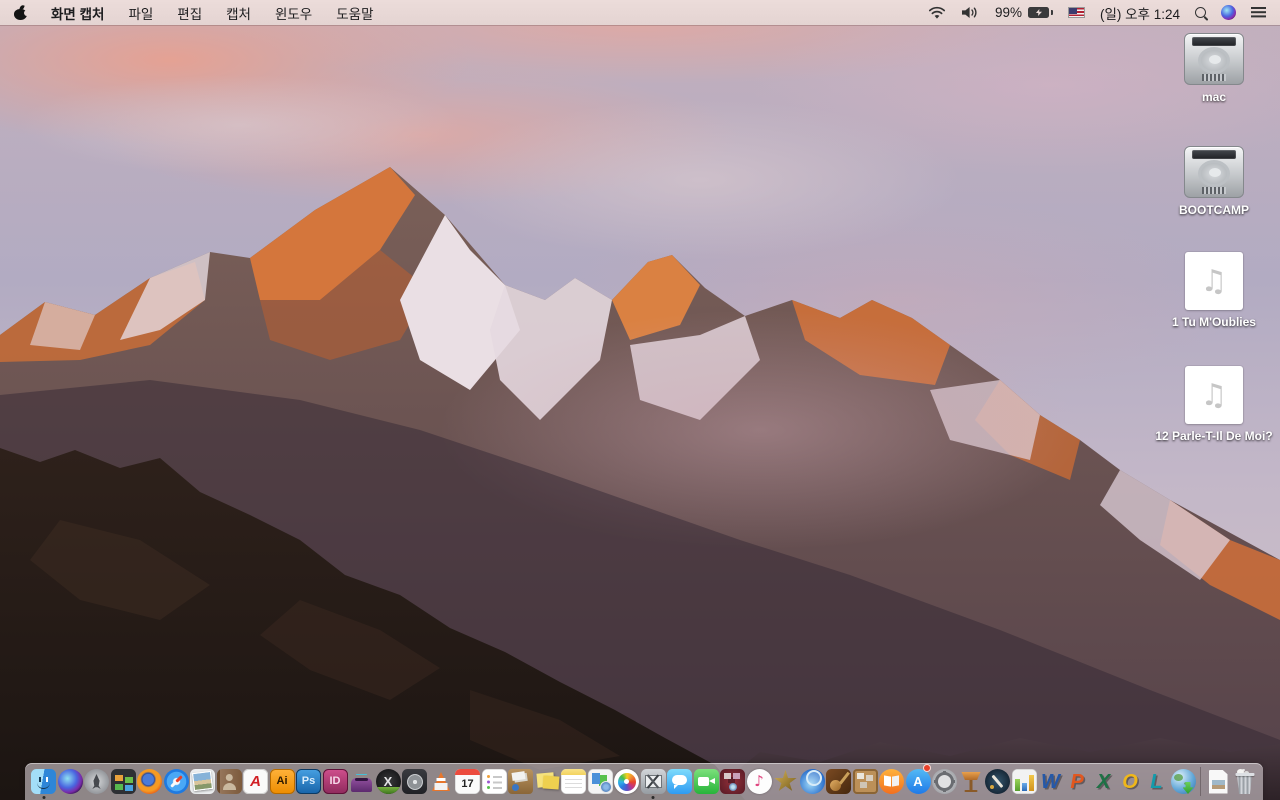 This screenshot has width=1280, height=800. What do you see at coordinates (653, 781) in the screenshot?
I see `dock-screen-capture` at bounding box center [653, 781].